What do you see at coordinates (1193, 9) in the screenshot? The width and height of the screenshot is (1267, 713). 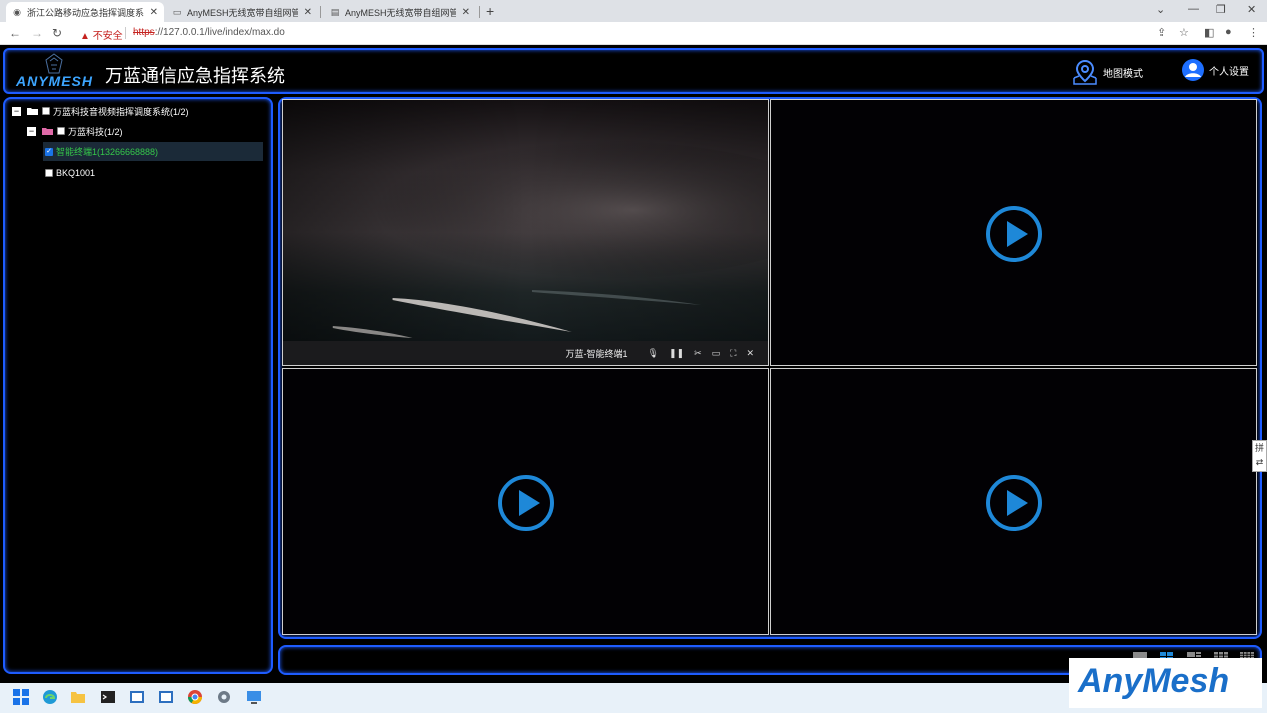 I see `minimize-icon: —` at bounding box center [1193, 9].